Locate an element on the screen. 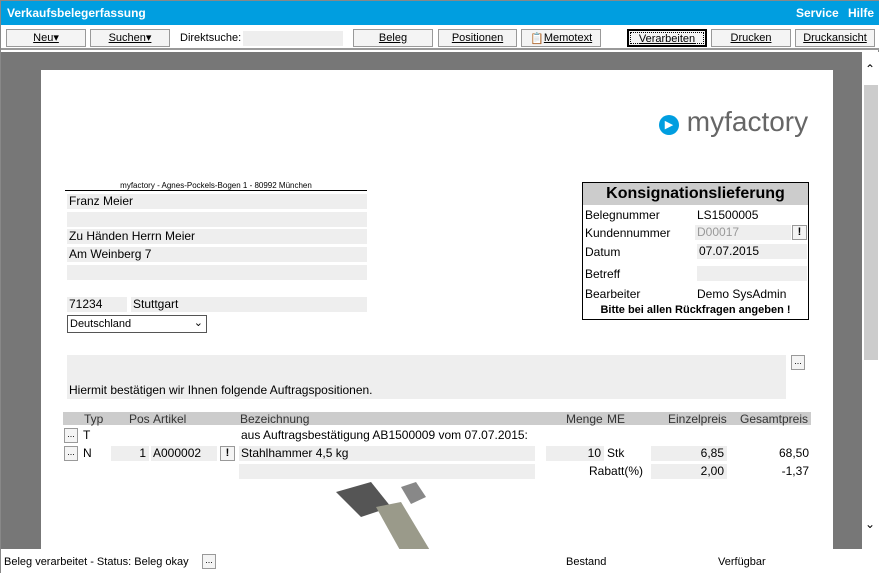 The height and width of the screenshot is (574, 879). belegnummer-value: LS1500005 is located at coordinates (728, 215).